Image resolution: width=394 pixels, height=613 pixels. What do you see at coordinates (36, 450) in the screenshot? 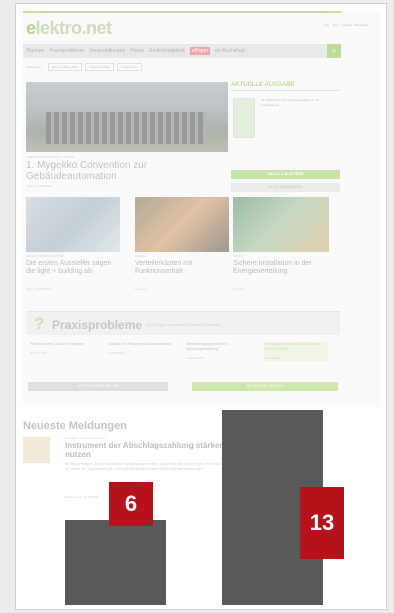
I see `news-thumbnail` at bounding box center [36, 450].